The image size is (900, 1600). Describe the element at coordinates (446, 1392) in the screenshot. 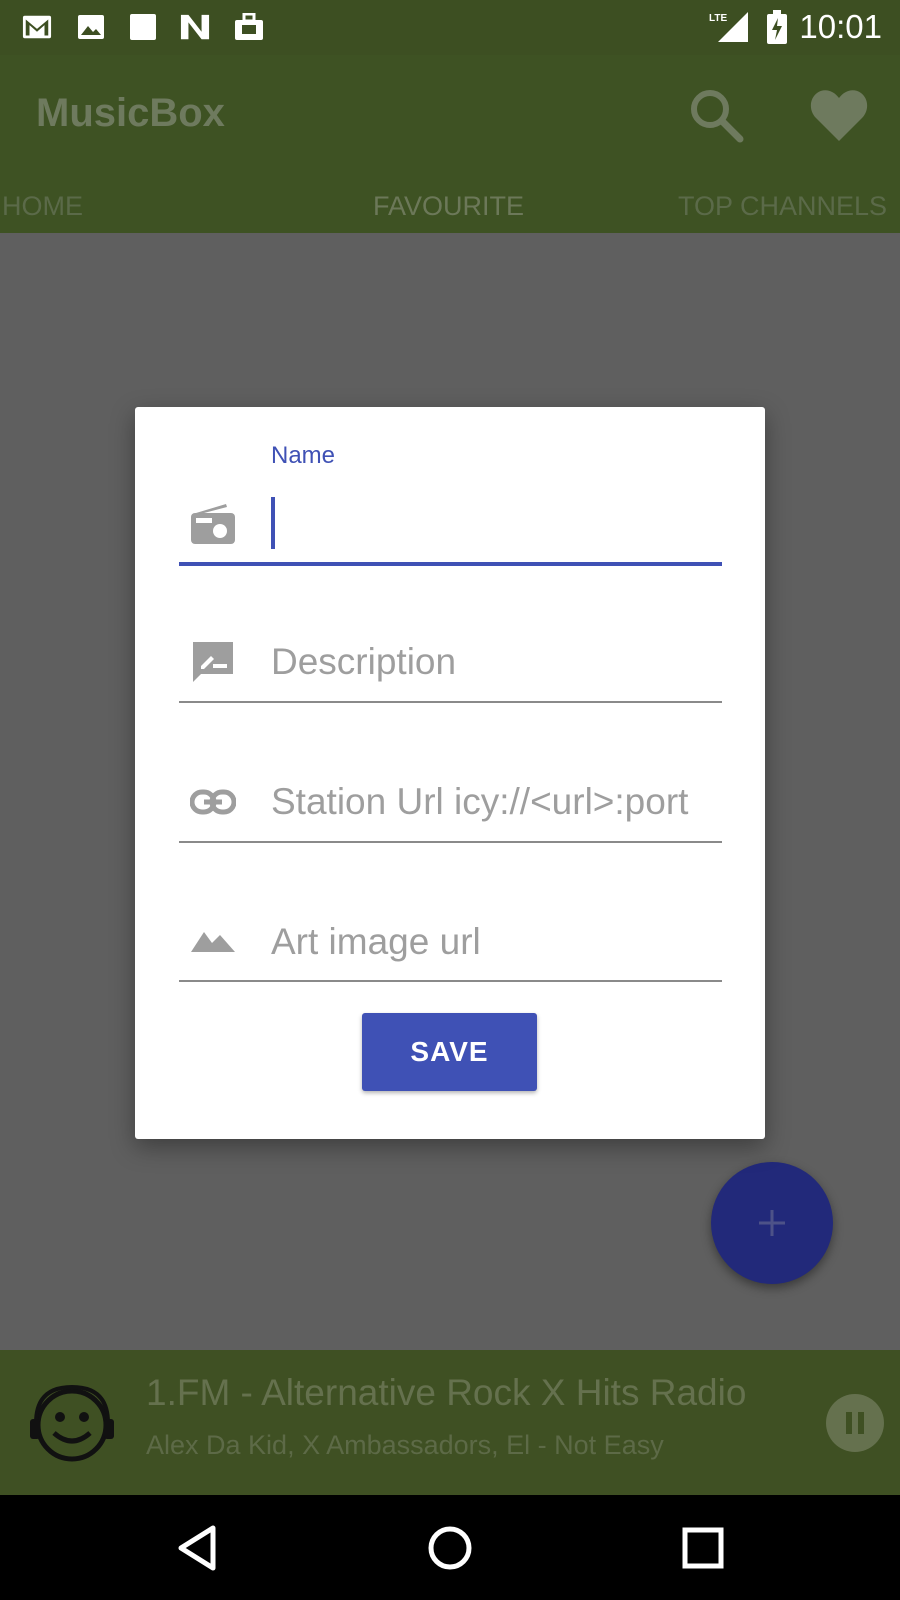

I see `track-title: 1.FM - Alternative Rock X Hits Radio` at that location.